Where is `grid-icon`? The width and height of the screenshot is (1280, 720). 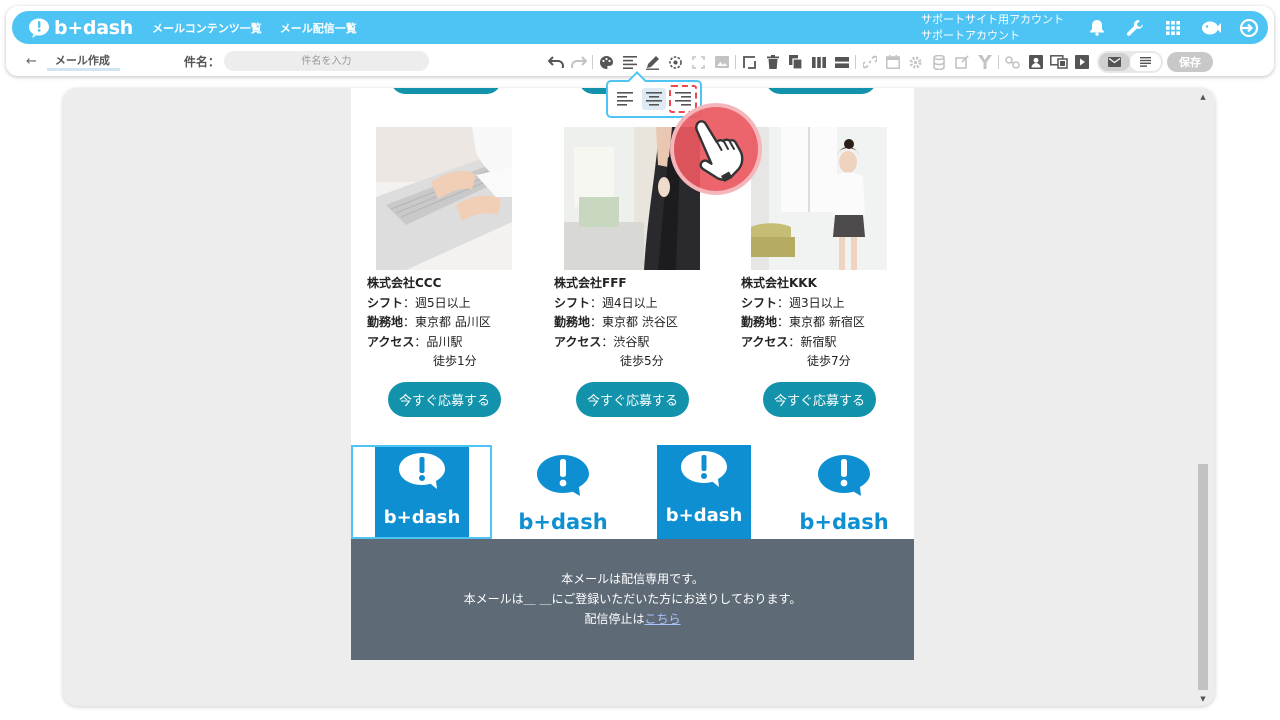 grid-icon is located at coordinates (1173, 27).